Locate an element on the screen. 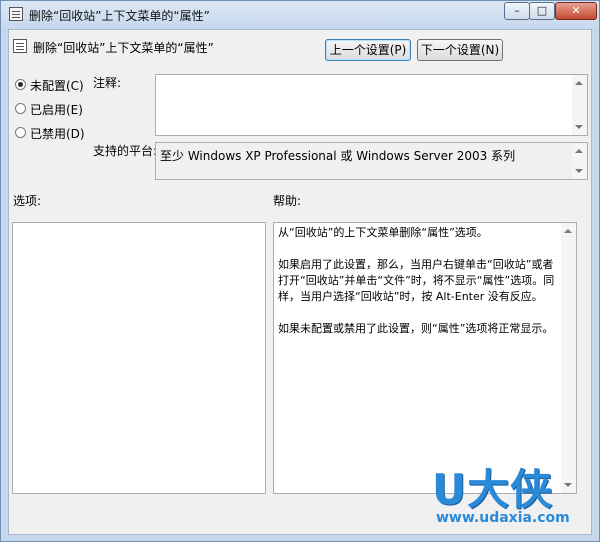  help-paragraph: 从“回收站”的上下文菜单删除“属性”选项。 is located at coordinates (383, 232).